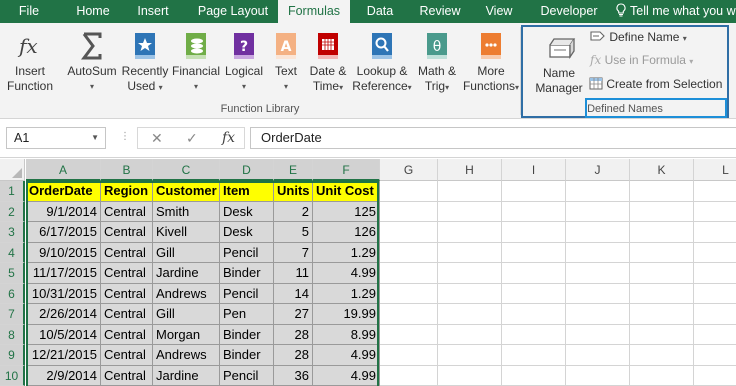  What do you see at coordinates (534, 170) in the screenshot?
I see `column-header-i: I` at bounding box center [534, 170].